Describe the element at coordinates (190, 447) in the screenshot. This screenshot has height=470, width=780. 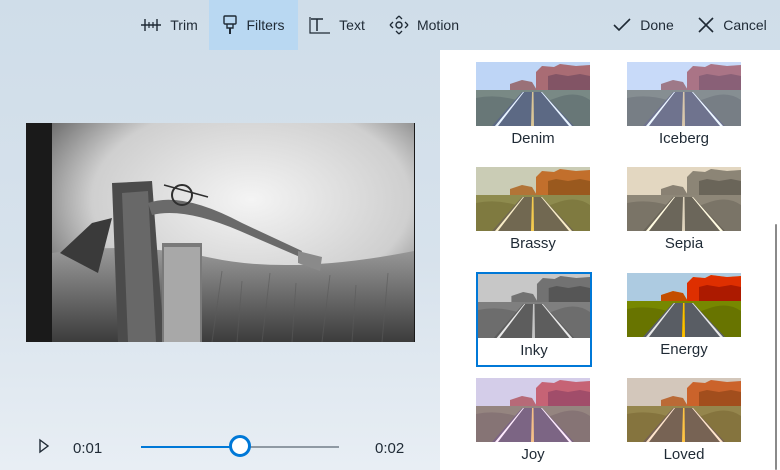
I see `seek-progress` at that location.